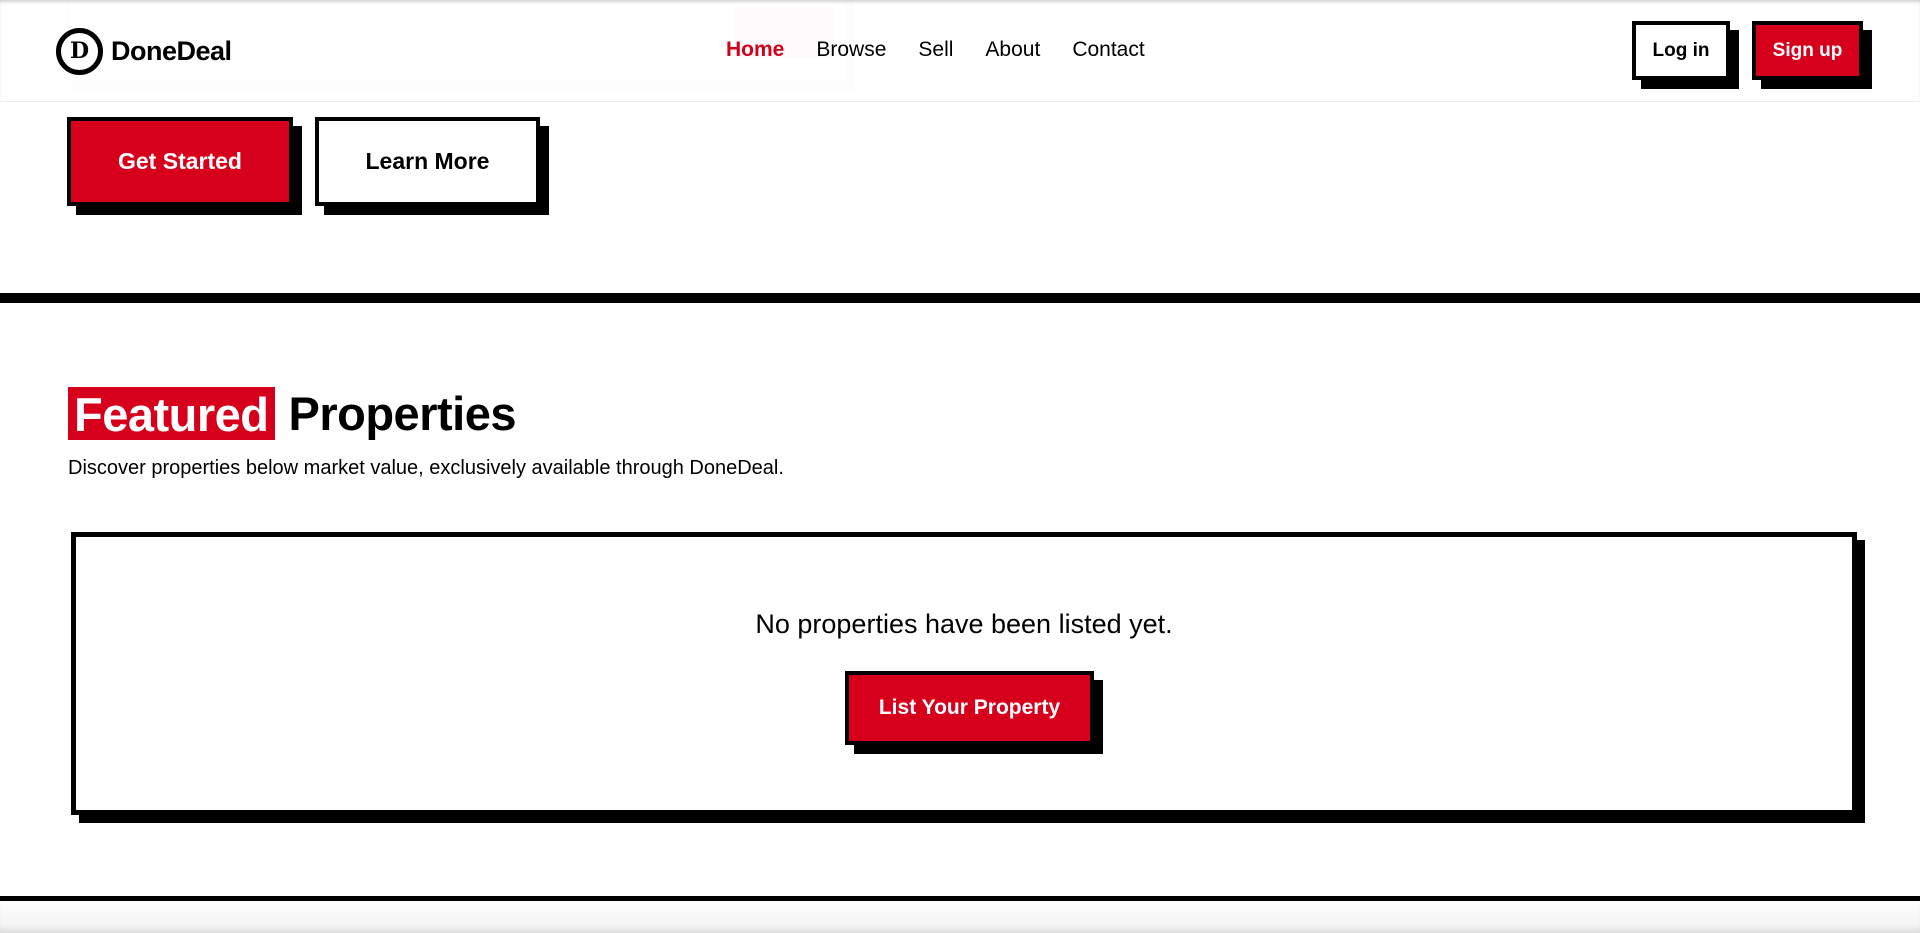  What do you see at coordinates (1012, 50) in the screenshot?
I see `nav-link-about: About` at bounding box center [1012, 50].